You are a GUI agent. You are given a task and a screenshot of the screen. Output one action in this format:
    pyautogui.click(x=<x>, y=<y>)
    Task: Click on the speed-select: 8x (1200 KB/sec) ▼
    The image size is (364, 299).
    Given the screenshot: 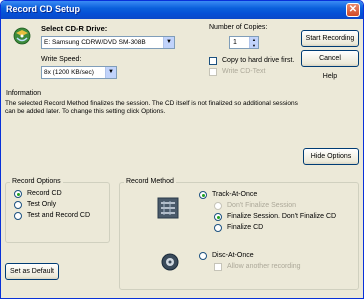 What is the action you would take?
    pyautogui.click(x=79, y=72)
    